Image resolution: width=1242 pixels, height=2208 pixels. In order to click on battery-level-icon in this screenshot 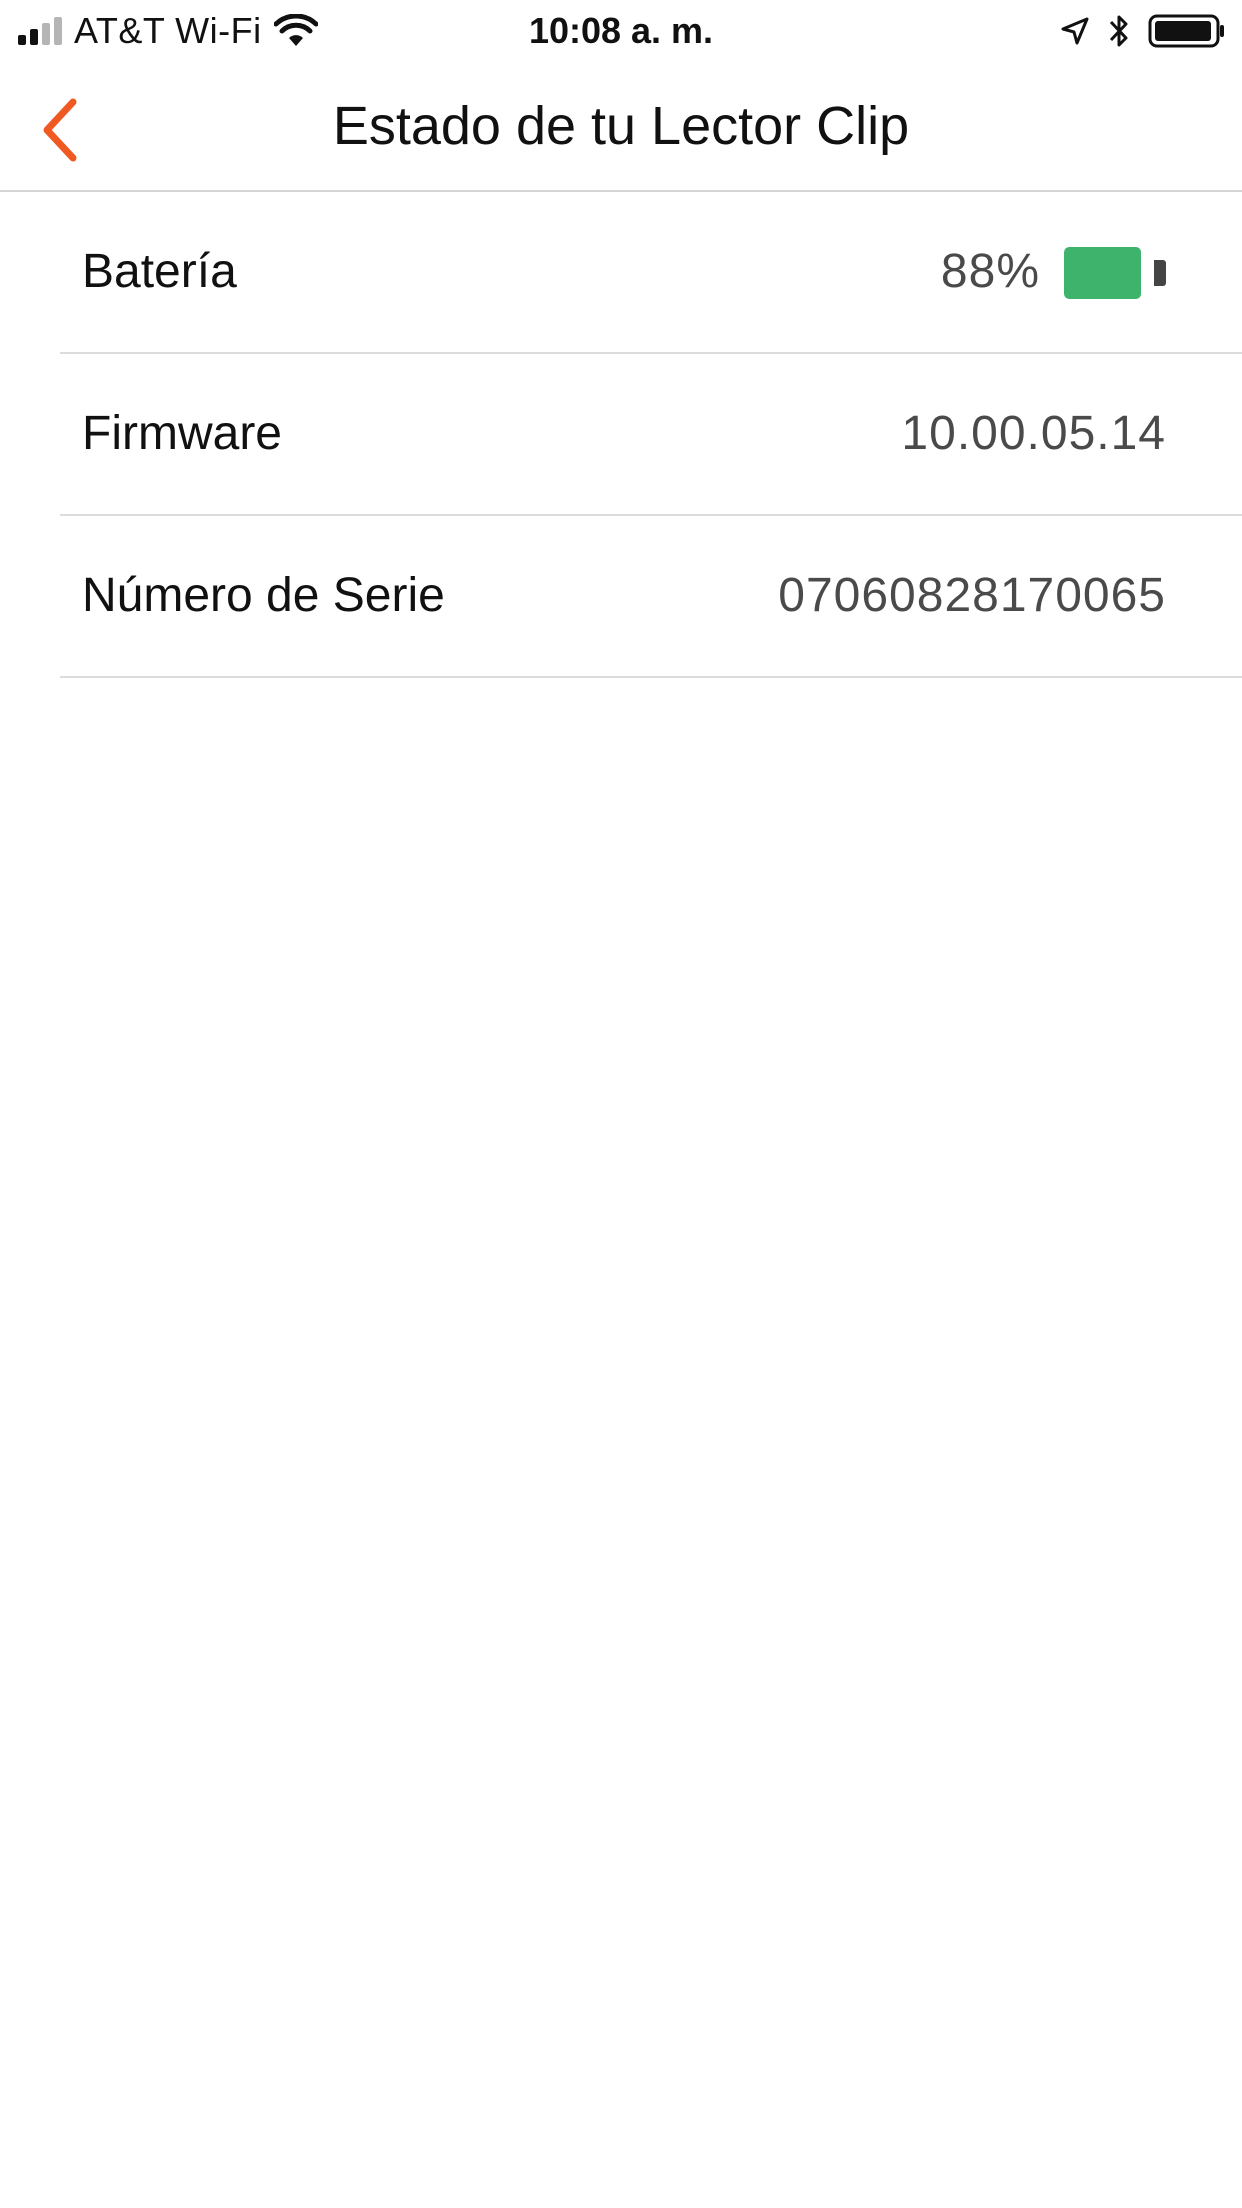, I will do `click(1115, 273)`.